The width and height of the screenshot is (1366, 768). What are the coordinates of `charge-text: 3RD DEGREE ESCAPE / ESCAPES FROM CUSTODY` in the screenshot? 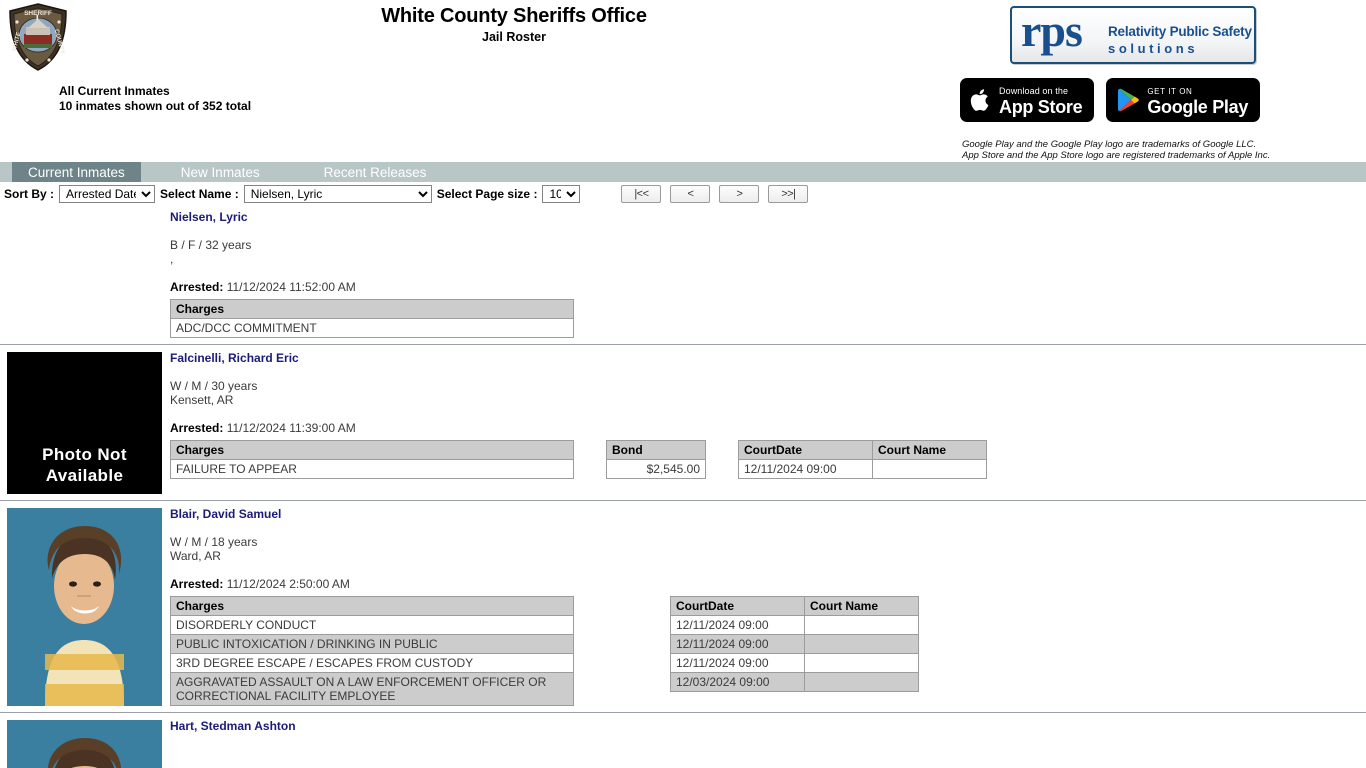 It's located at (372, 663).